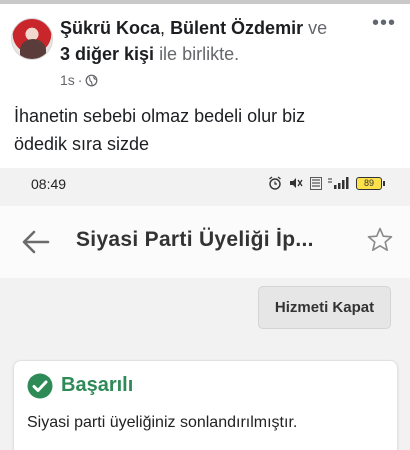  Describe the element at coordinates (316, 183) in the screenshot. I see `volte-icon` at that location.